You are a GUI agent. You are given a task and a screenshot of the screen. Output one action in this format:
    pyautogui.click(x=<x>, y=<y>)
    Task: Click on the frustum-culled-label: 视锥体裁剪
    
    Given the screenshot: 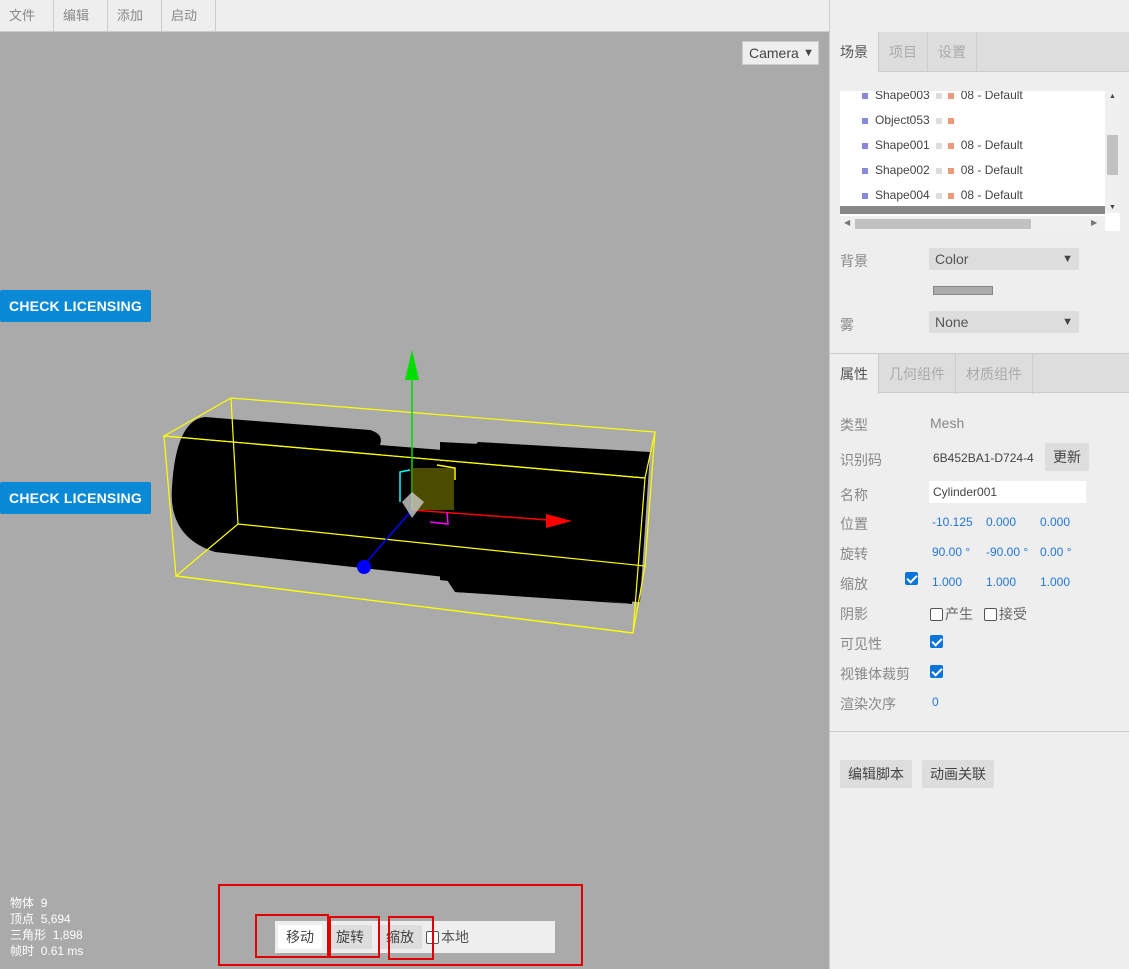 What is the action you would take?
    pyautogui.click(x=875, y=674)
    